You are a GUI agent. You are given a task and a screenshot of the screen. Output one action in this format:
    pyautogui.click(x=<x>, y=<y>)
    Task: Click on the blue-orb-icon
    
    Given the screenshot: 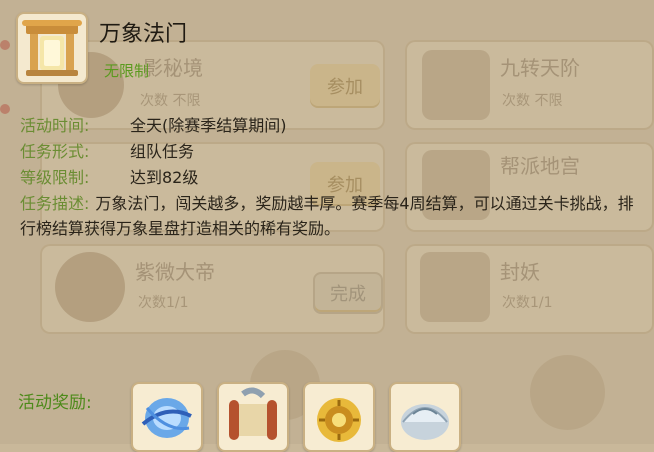 What is the action you would take?
    pyautogui.click(x=166, y=418)
    